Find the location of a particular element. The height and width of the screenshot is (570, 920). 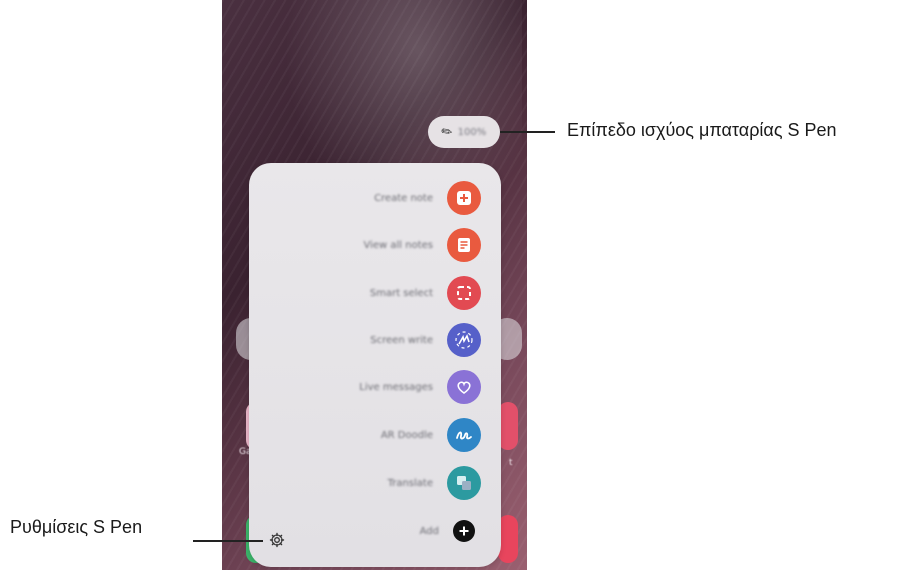

menu-item-translate: Translate is located at coordinates (434, 483).